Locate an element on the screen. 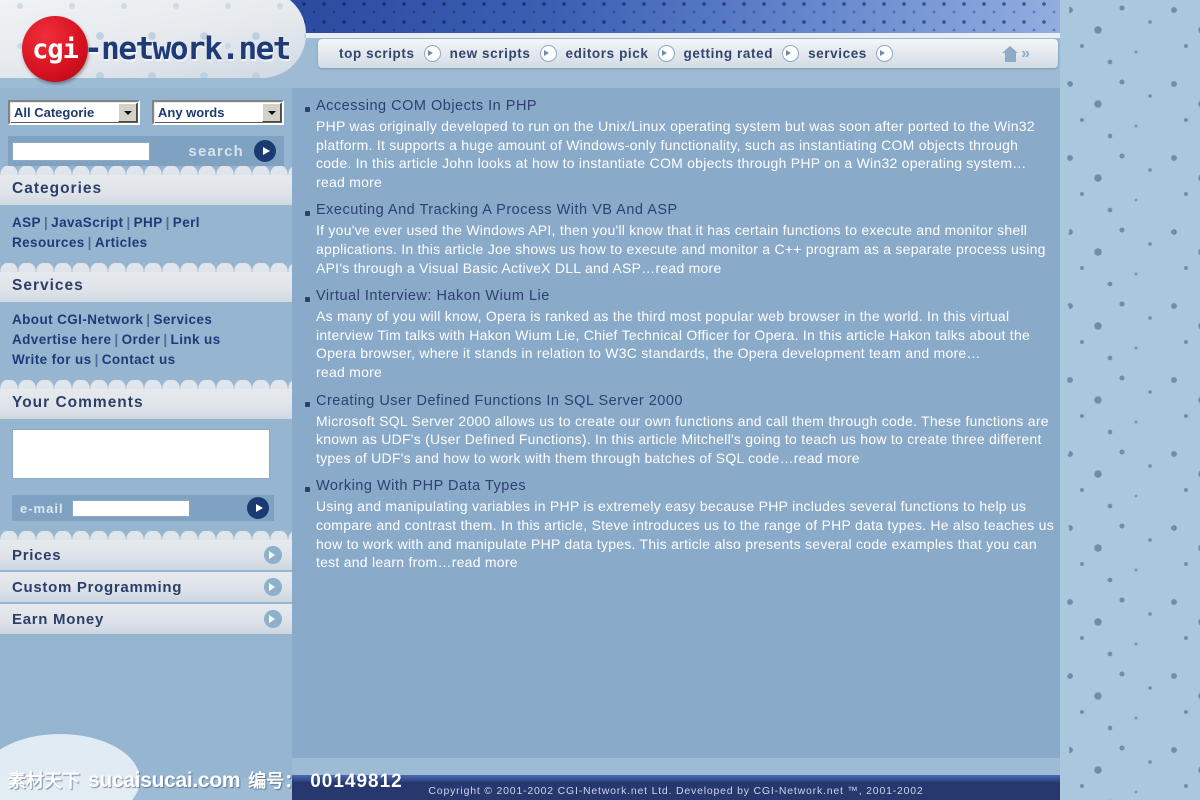 This screenshot has width=1200, height=800. match-mode-select-value: Any words is located at coordinates (191, 112).